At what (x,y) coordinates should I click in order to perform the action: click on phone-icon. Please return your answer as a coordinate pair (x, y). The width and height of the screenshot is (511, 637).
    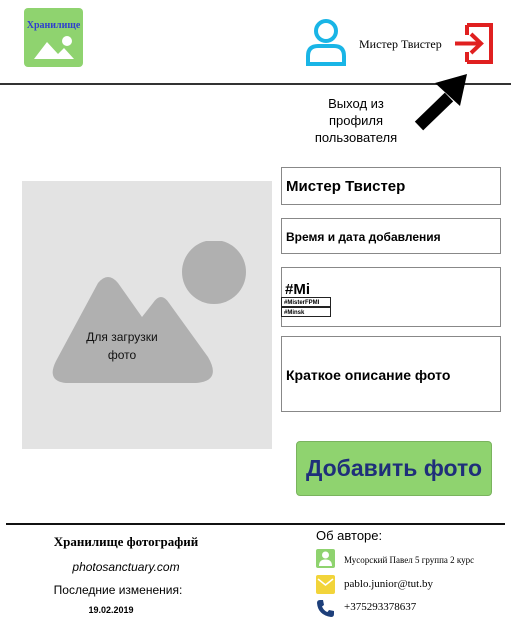
    Looking at the image, I should click on (325, 608).